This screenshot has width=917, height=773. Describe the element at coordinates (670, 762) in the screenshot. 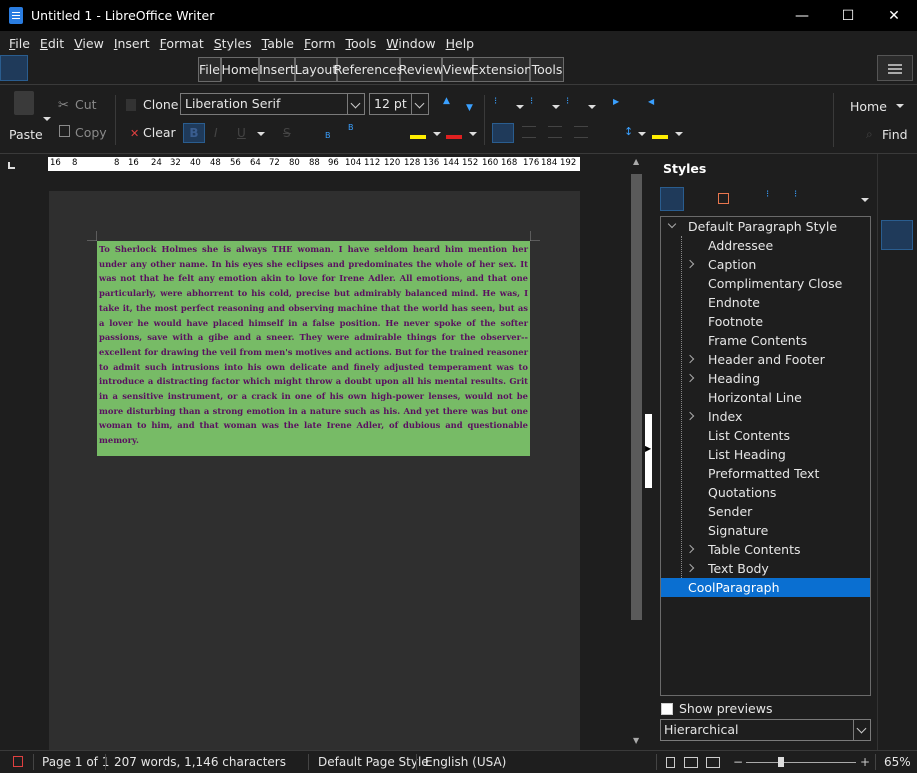

I see `single-page-view-icon` at that location.